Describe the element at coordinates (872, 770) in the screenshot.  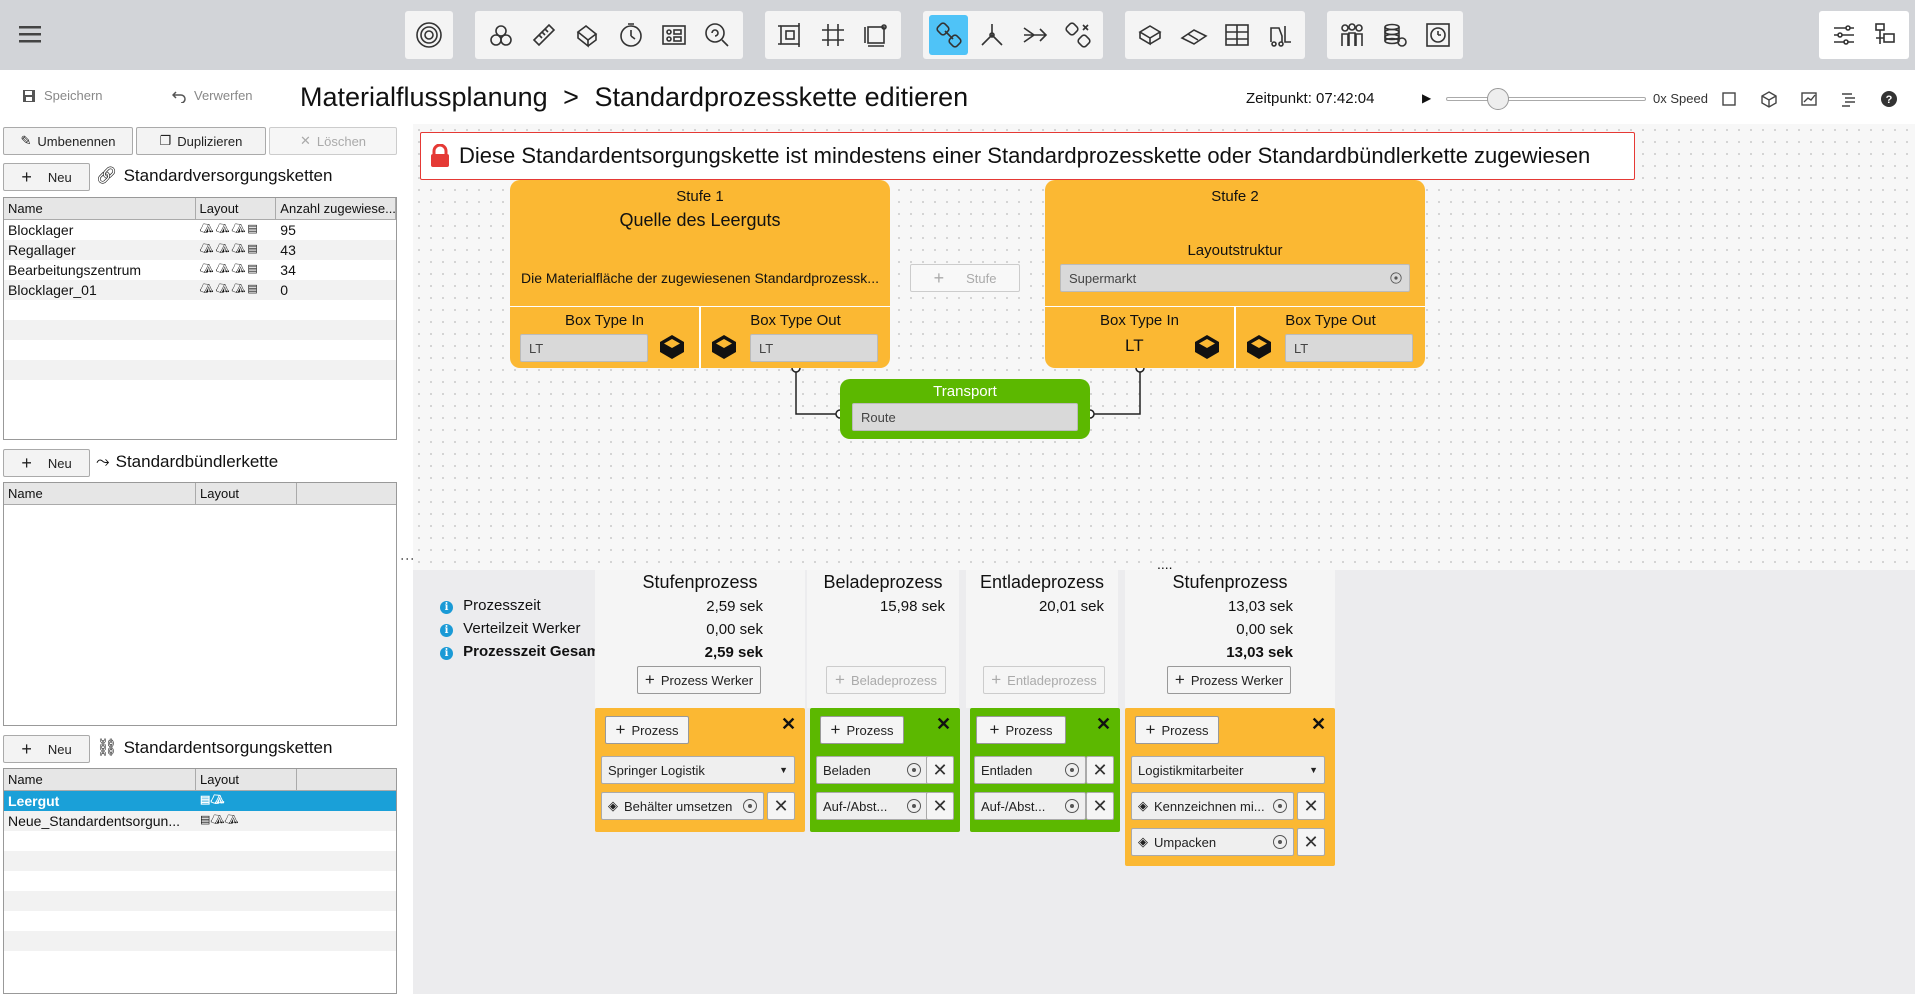
I see `process-step-field: Beladen` at that location.